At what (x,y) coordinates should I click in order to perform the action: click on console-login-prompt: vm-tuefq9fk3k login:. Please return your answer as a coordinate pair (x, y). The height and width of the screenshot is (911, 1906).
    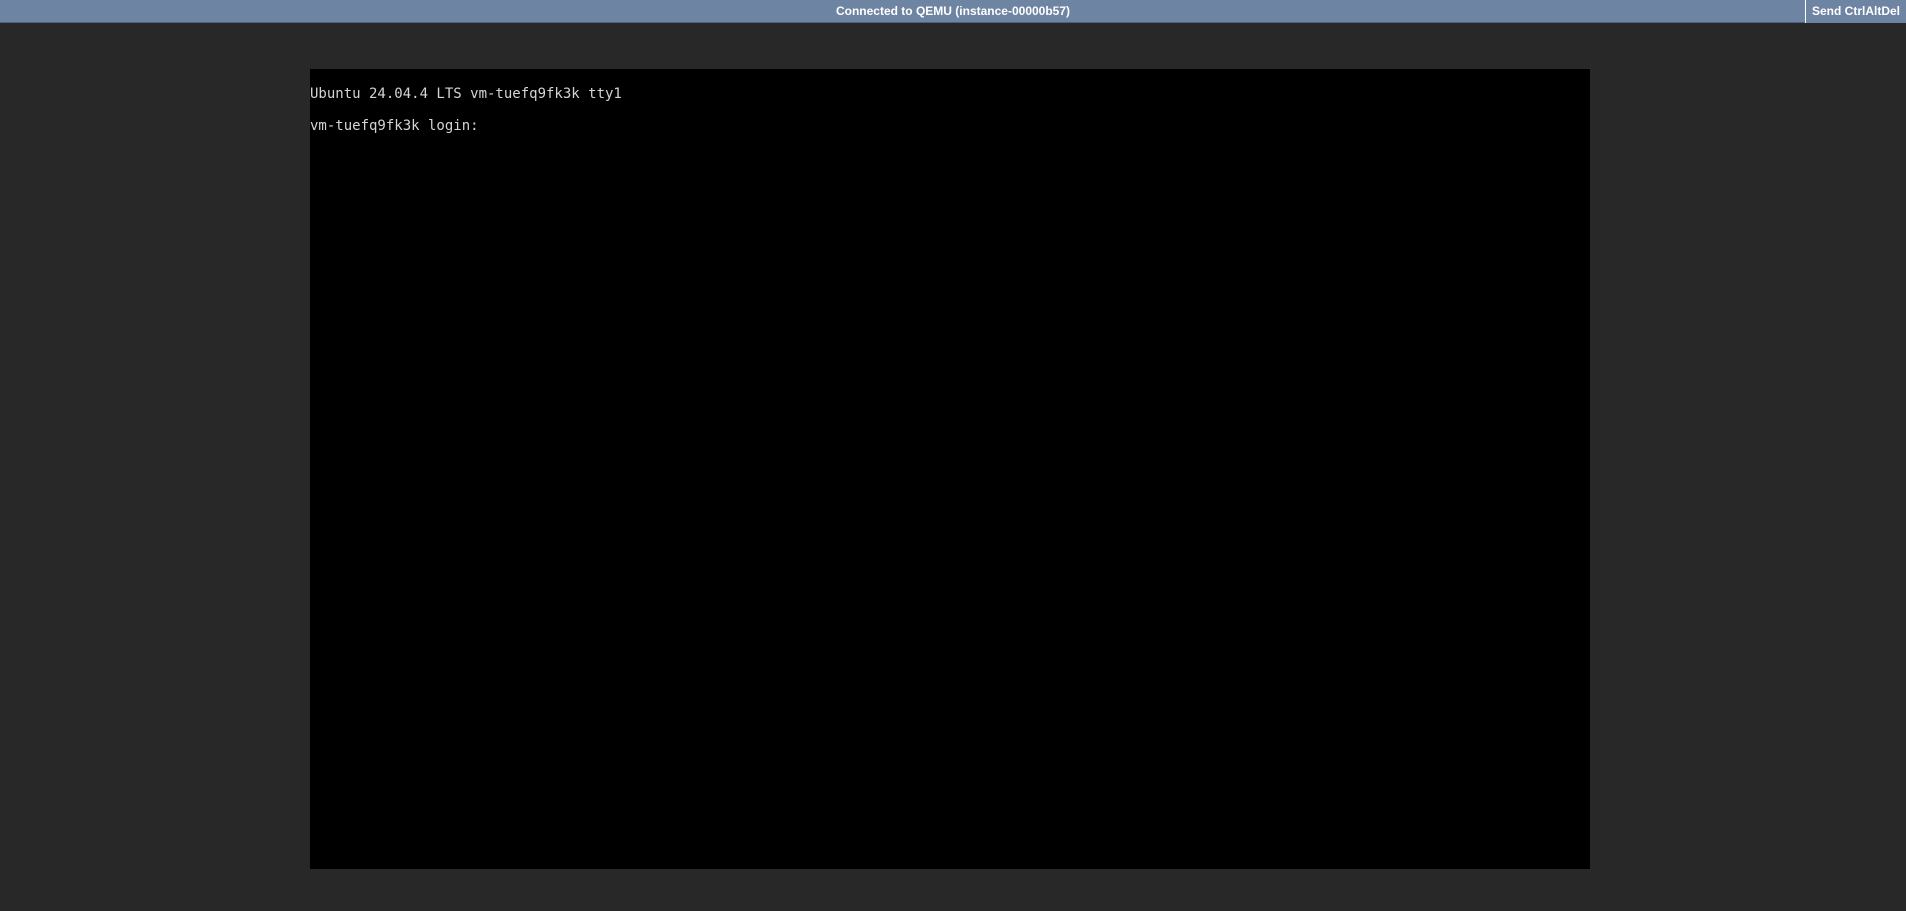
    Looking at the image, I should click on (399, 126).